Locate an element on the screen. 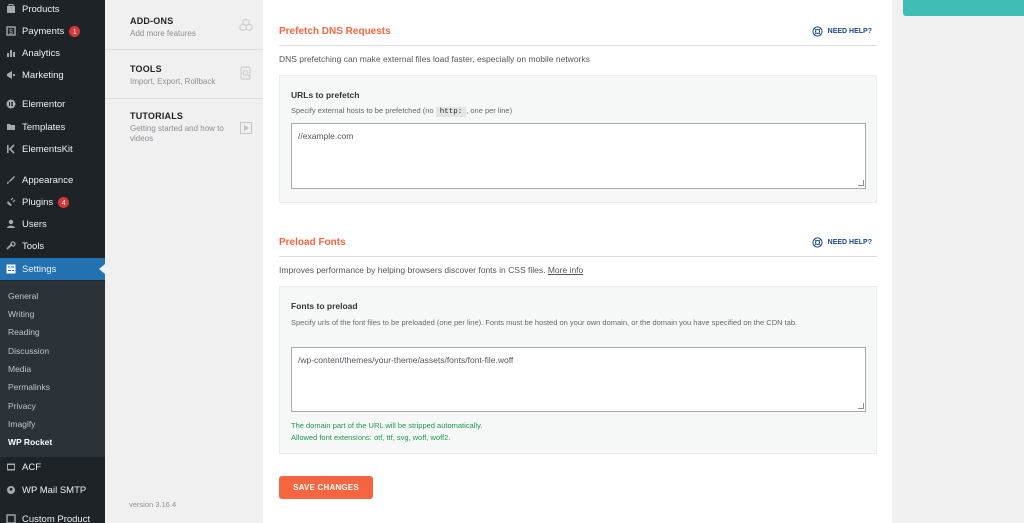 This screenshot has width=1024, height=523. submenu-writing: Writing is located at coordinates (21, 314).